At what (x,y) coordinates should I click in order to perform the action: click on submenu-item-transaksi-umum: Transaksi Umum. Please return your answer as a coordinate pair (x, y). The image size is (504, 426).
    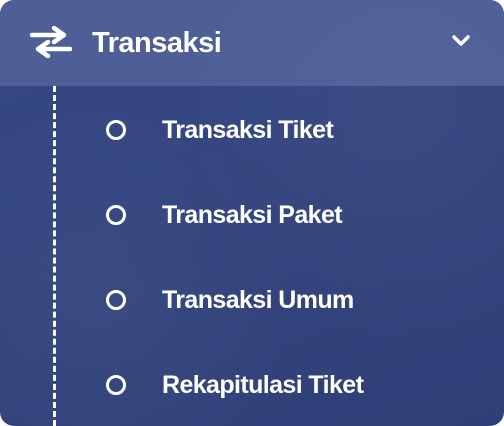
    Looking at the image, I should click on (290, 300).